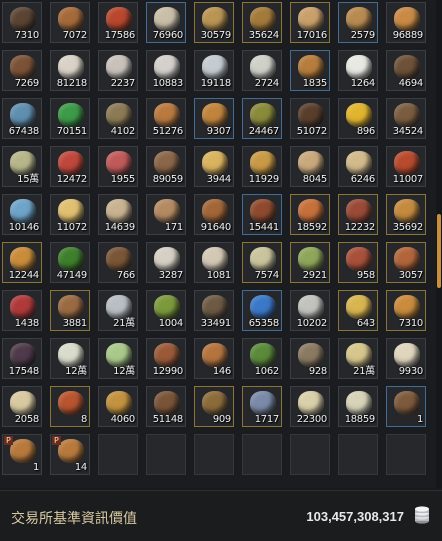  Describe the element at coordinates (214, 262) in the screenshot. I see `inventory-slot: 1081` at that location.